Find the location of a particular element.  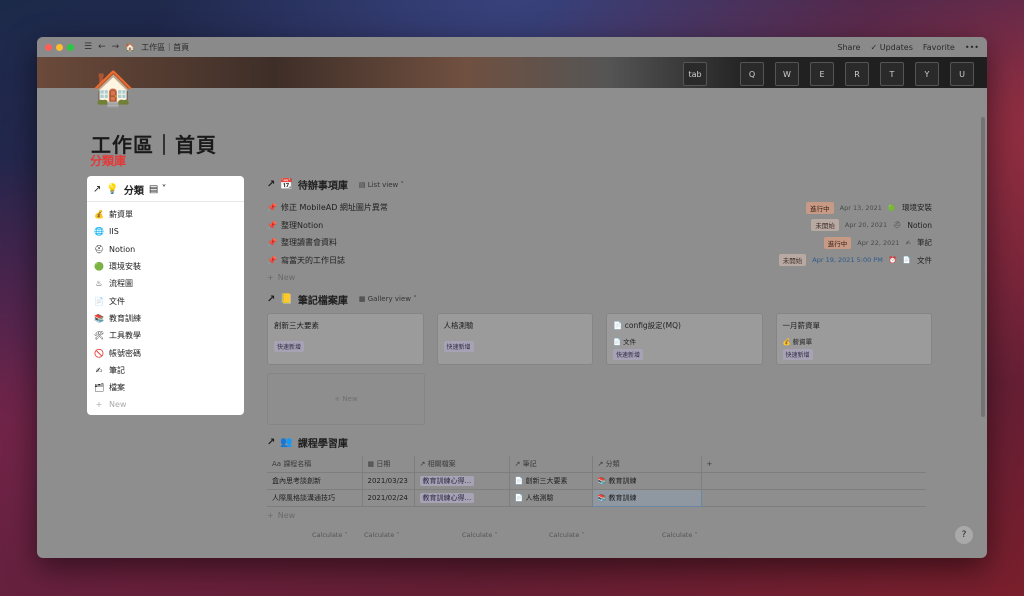

note-link: 人格測驗 is located at coordinates (539, 498).